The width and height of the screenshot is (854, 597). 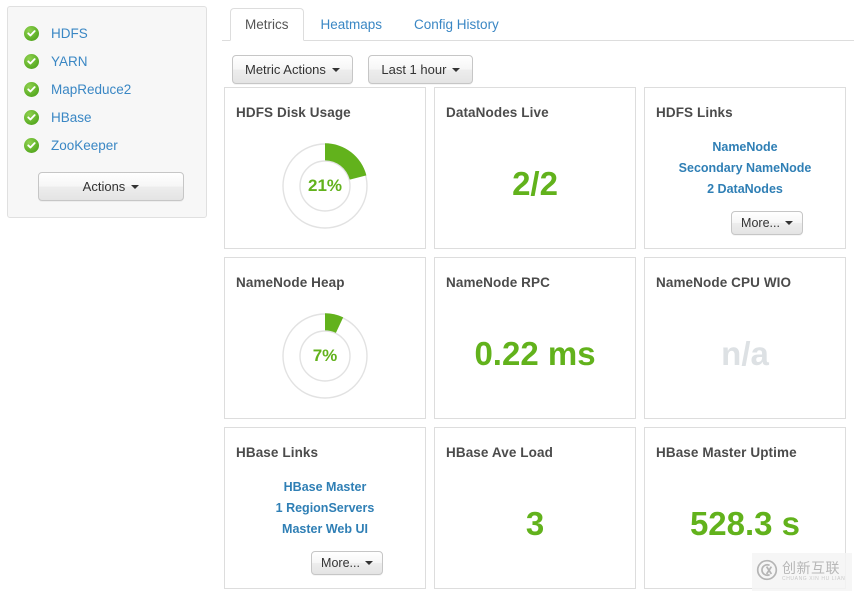 I want to click on card-body: n/a, so click(x=745, y=358).